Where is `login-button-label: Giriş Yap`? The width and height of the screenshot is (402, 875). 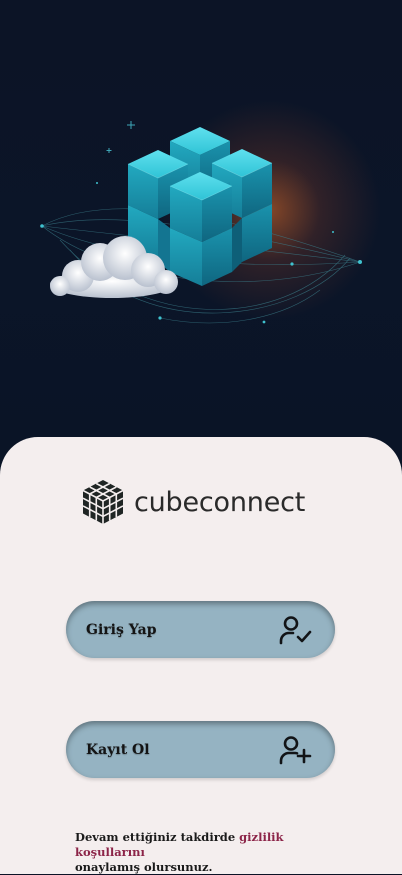
login-button-label: Giriş Yap is located at coordinates (121, 629).